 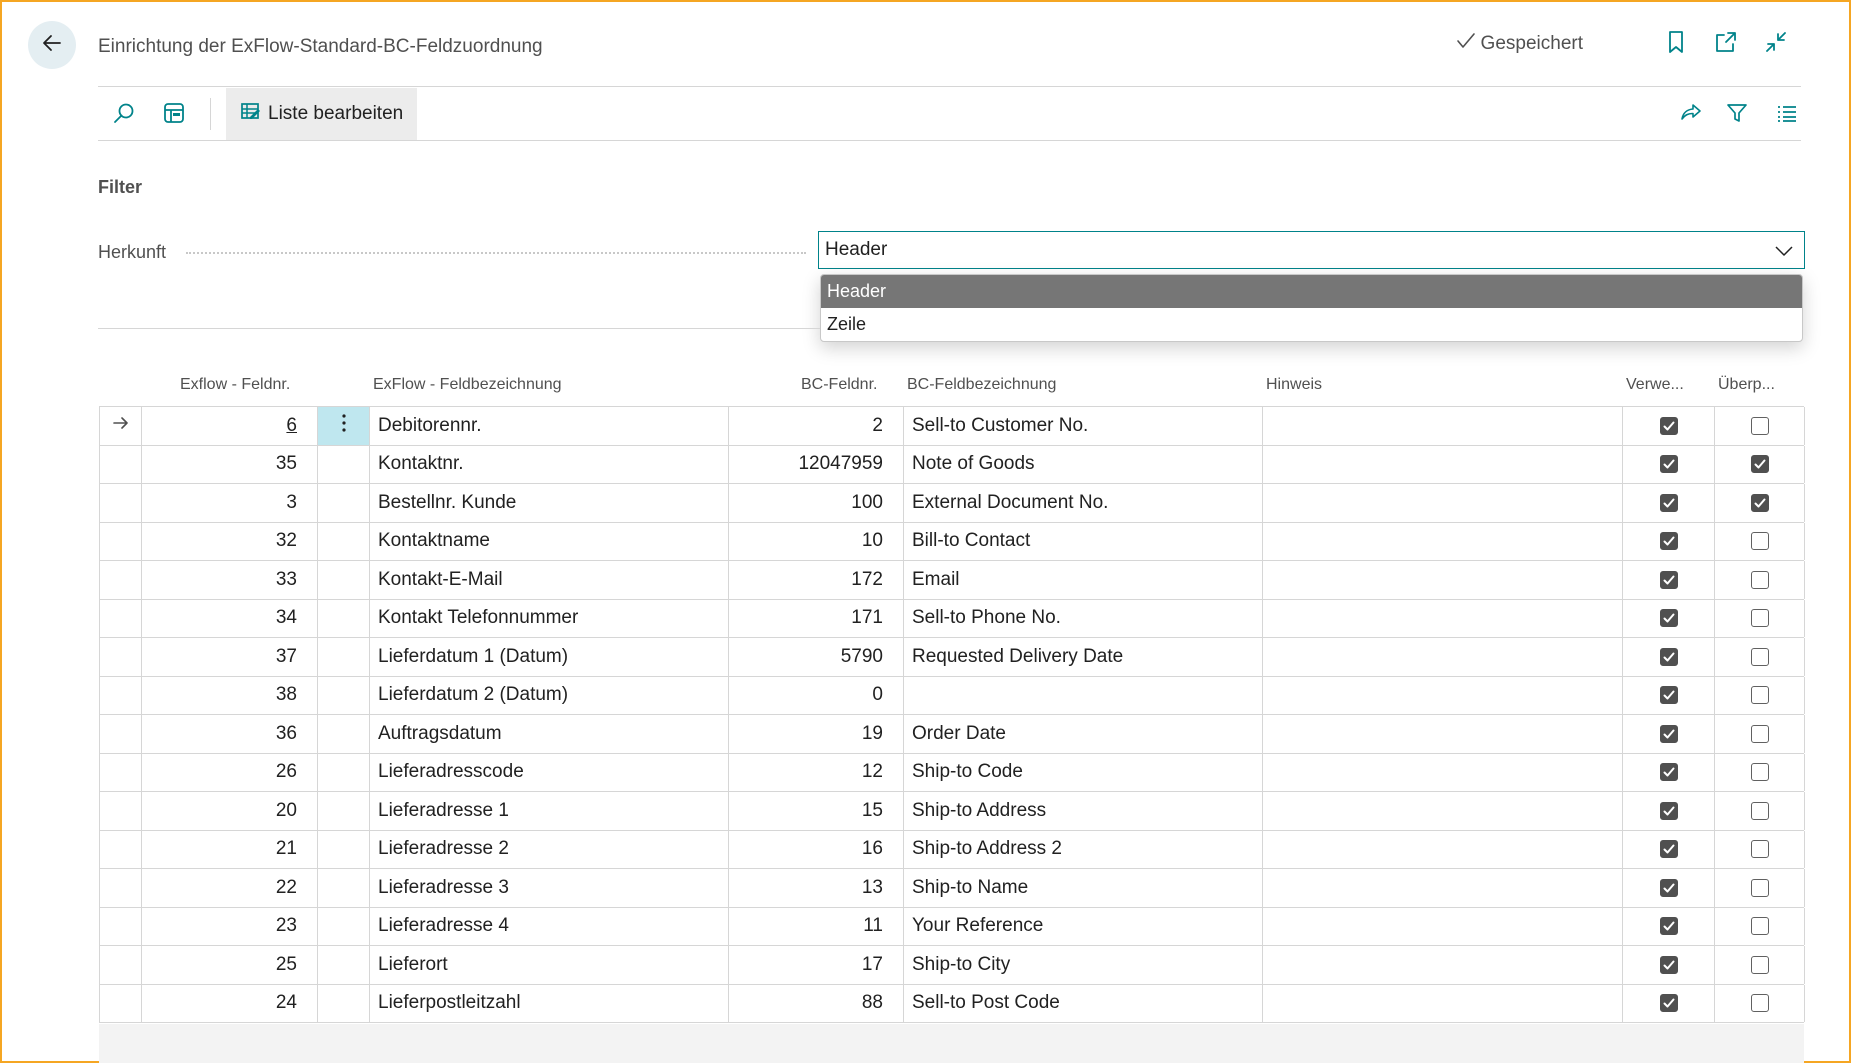 What do you see at coordinates (1082, 695) in the screenshot?
I see `cell-bc-fielddesc` at bounding box center [1082, 695].